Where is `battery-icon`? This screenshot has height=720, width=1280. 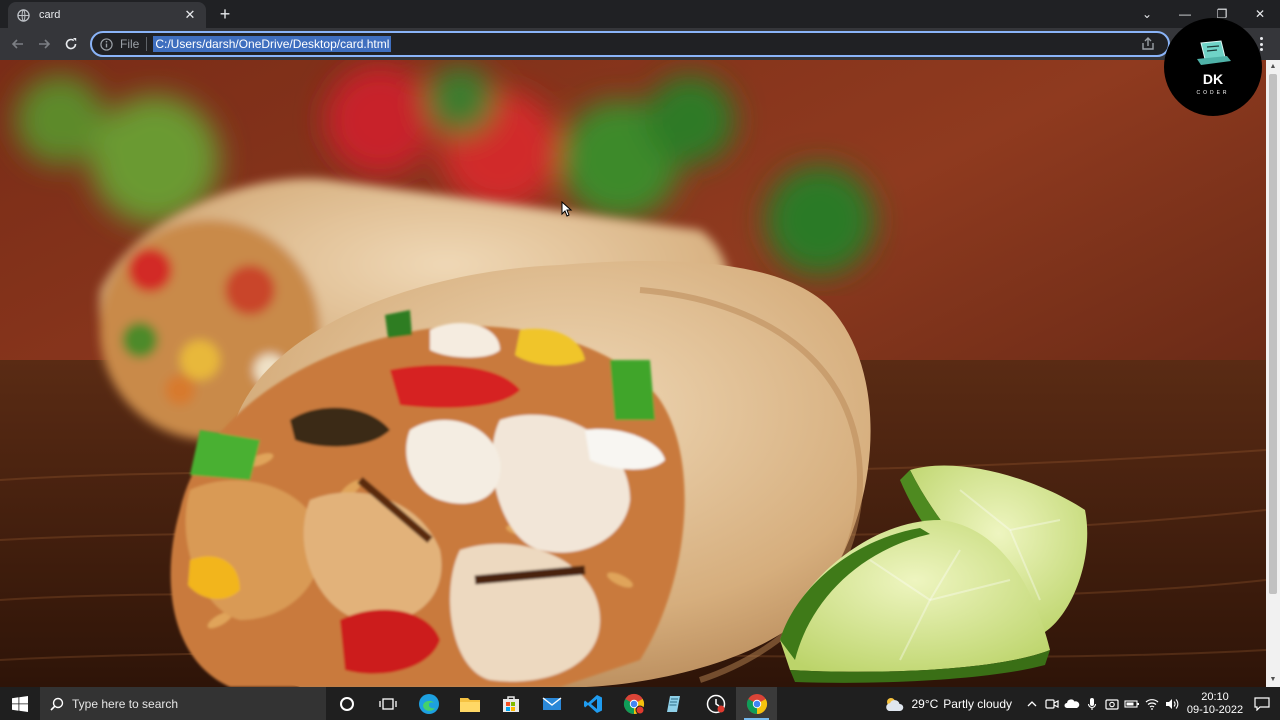 battery-icon is located at coordinates (1132, 703).